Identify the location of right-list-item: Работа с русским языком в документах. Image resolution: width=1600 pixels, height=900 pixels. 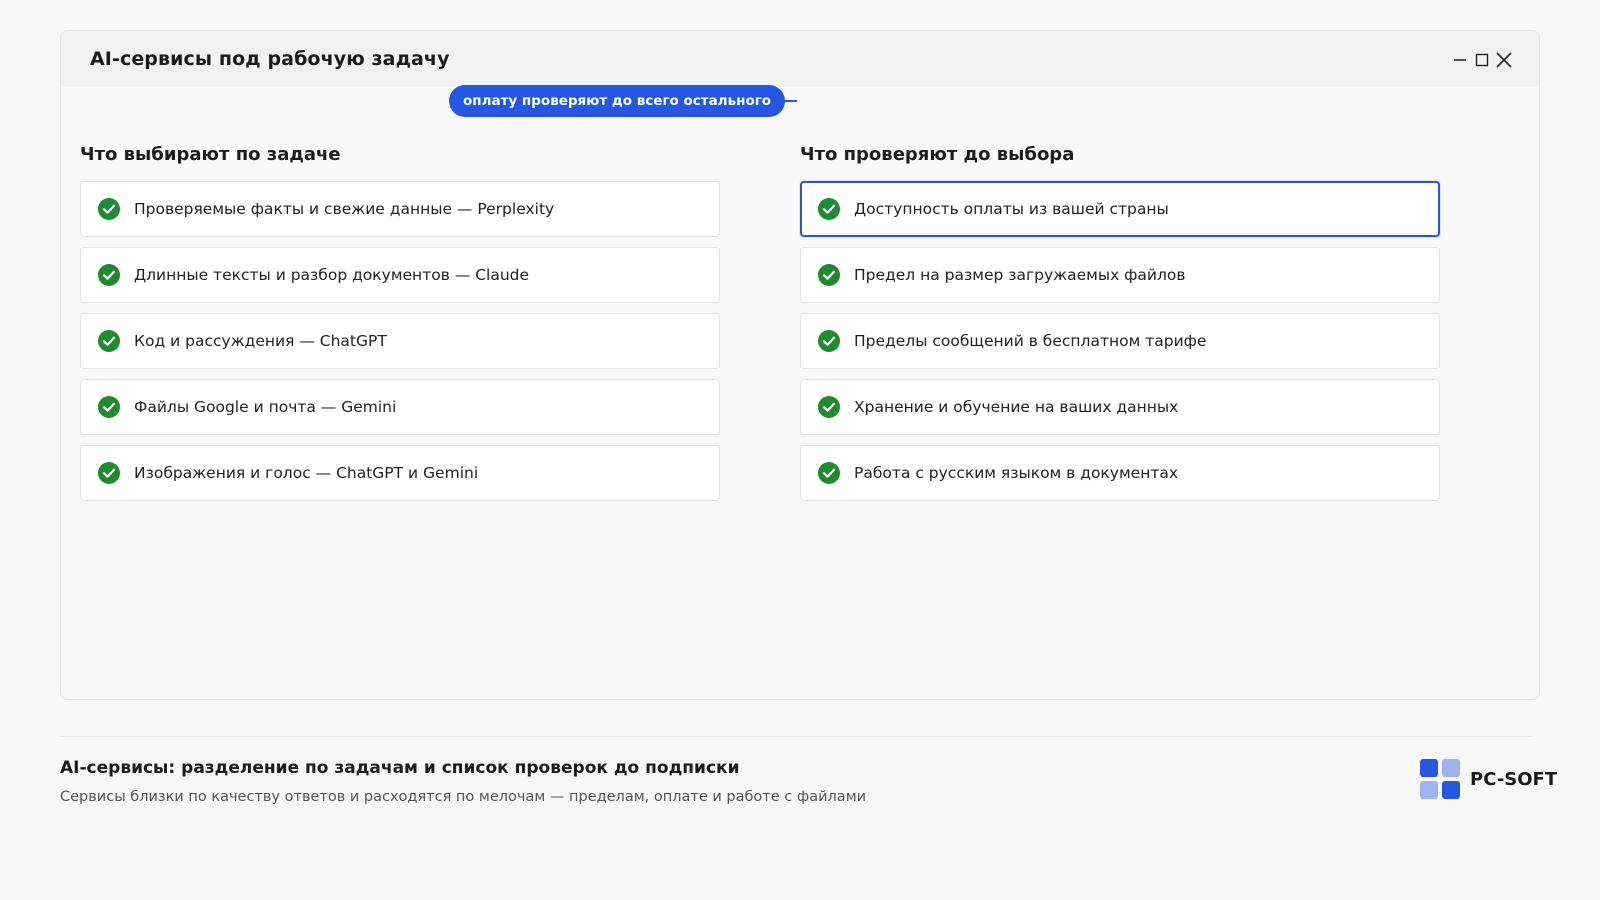
(1120, 473).